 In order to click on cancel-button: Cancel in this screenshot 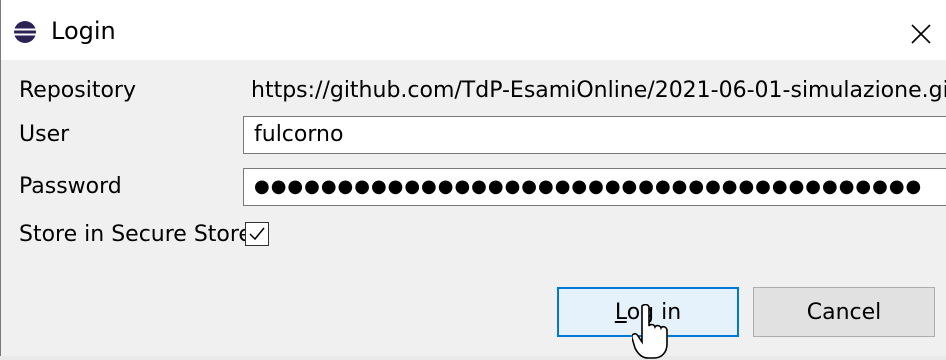, I will do `click(844, 312)`.